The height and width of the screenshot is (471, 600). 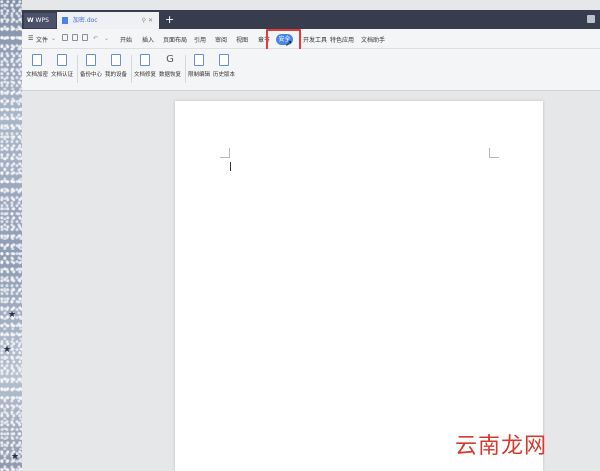 What do you see at coordinates (53, 38) in the screenshot?
I see `chevron-down-icon: ⌄` at bounding box center [53, 38].